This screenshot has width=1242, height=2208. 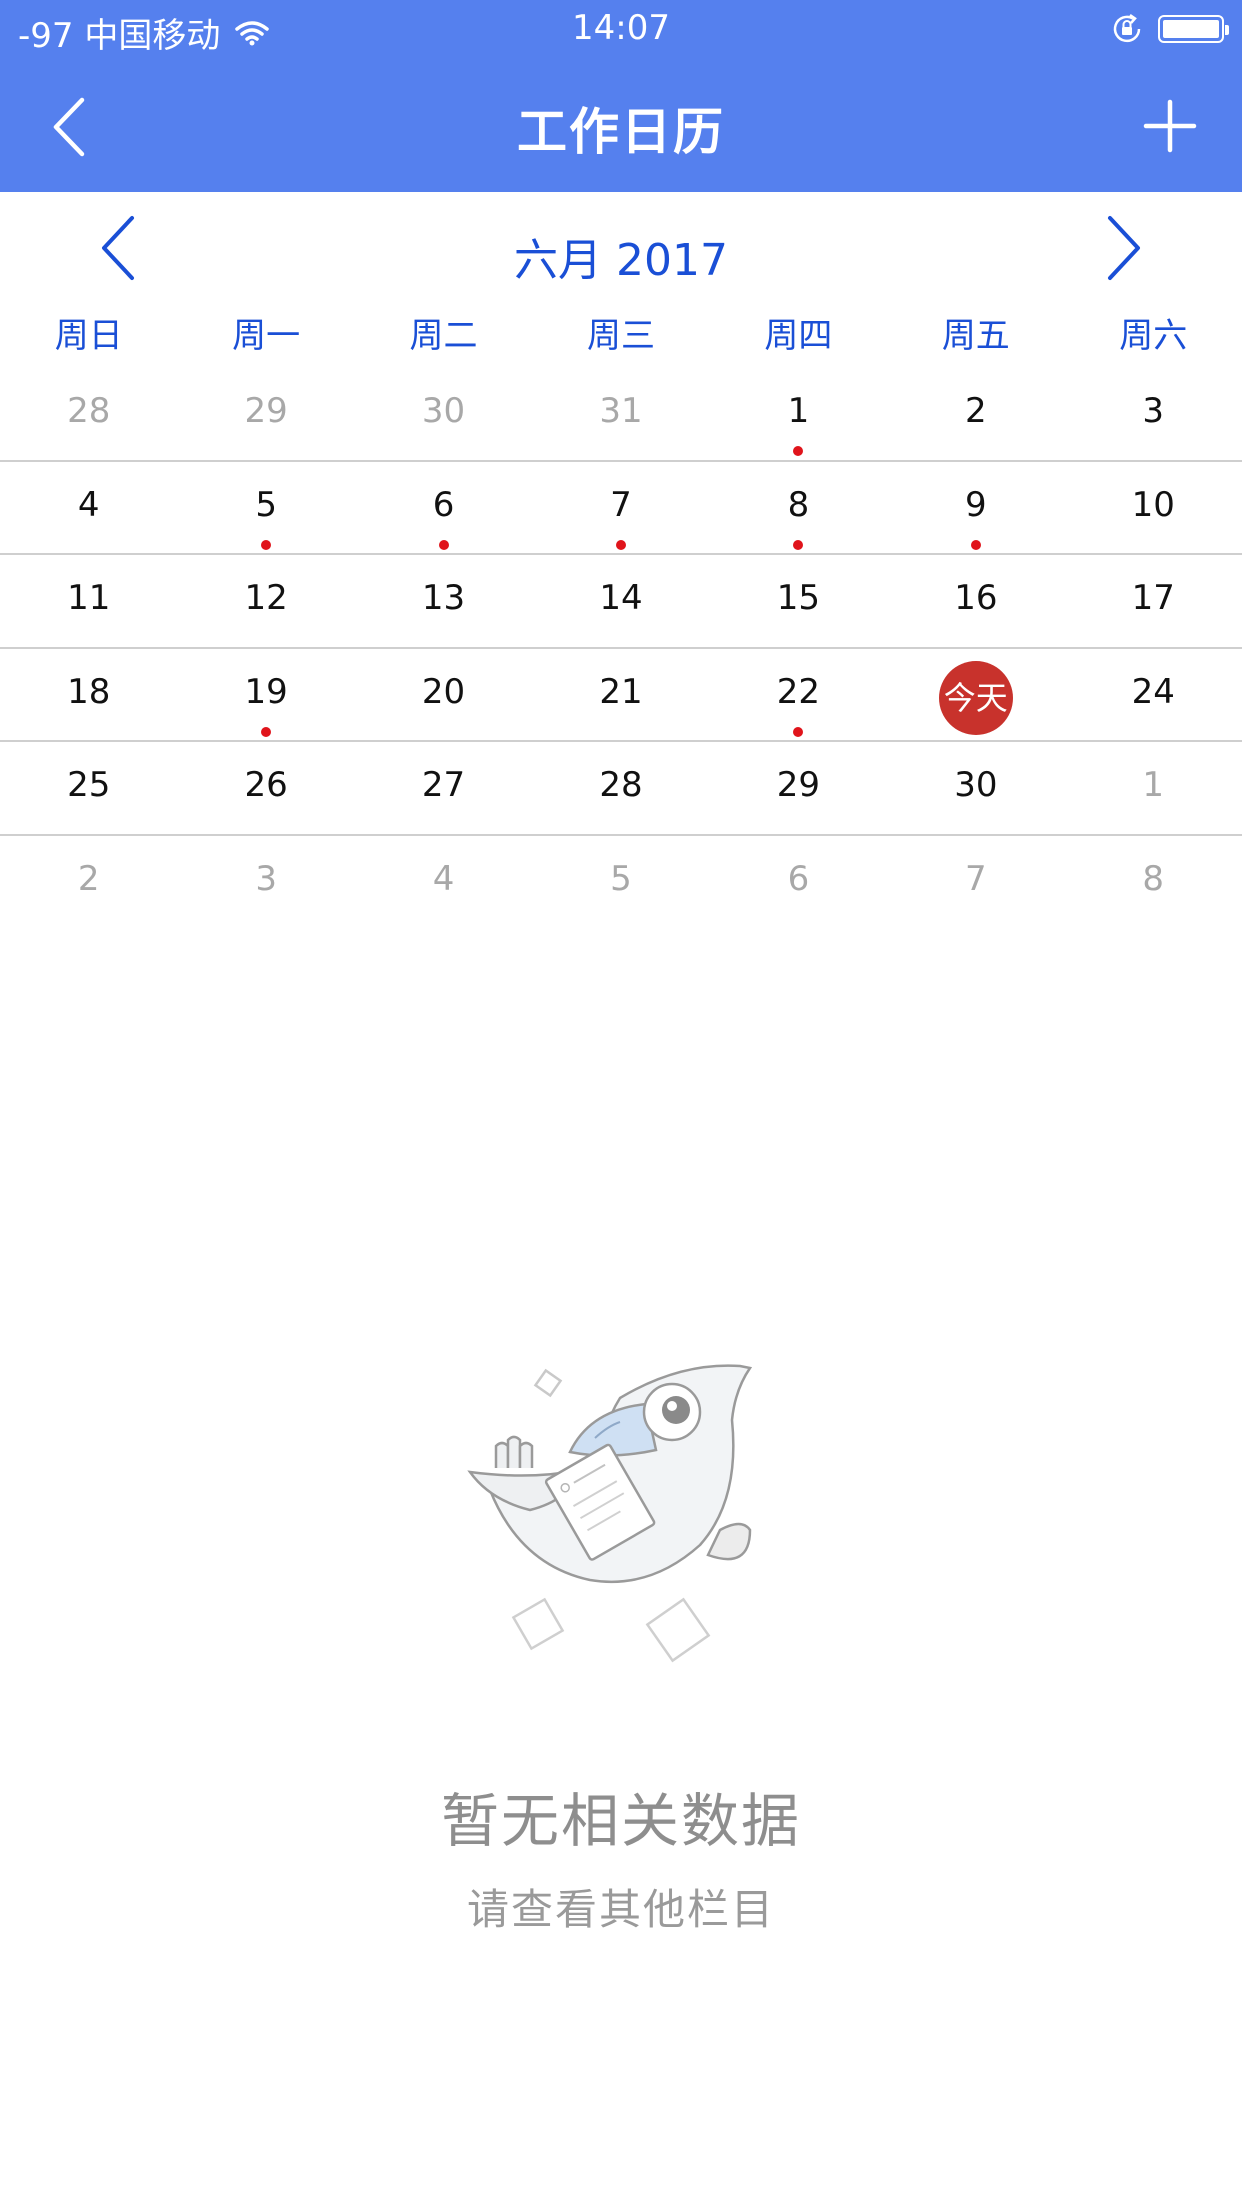 What do you see at coordinates (266, 336) in the screenshot?
I see `weekday-mon: 周一` at bounding box center [266, 336].